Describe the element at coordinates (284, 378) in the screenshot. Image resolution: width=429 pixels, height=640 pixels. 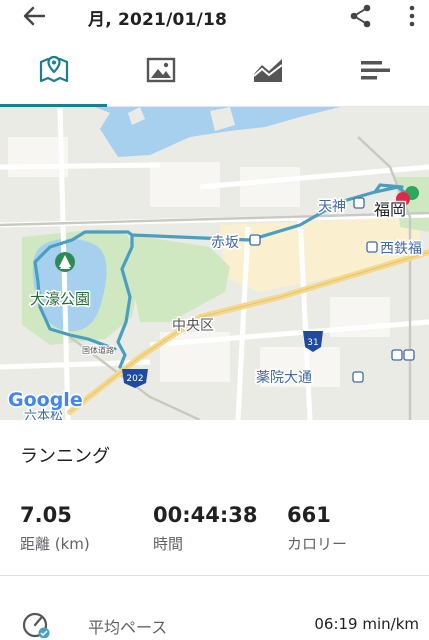
I see `yakuin-label: 薬院大通` at that location.